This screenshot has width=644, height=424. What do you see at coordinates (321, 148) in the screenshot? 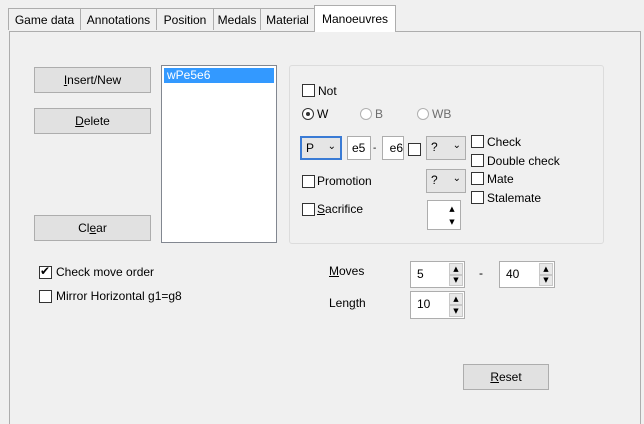
I see `piece-select: P ⌄` at bounding box center [321, 148].